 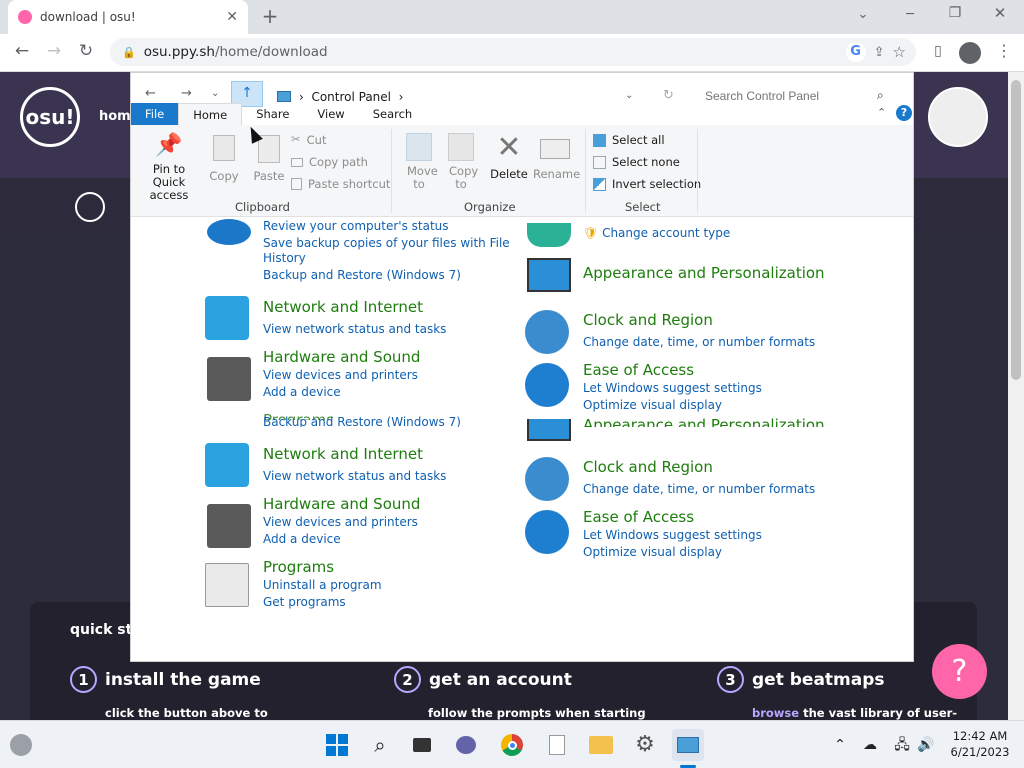 I want to click on link-devices-printers-2: View devices and printers, so click(x=340, y=522).